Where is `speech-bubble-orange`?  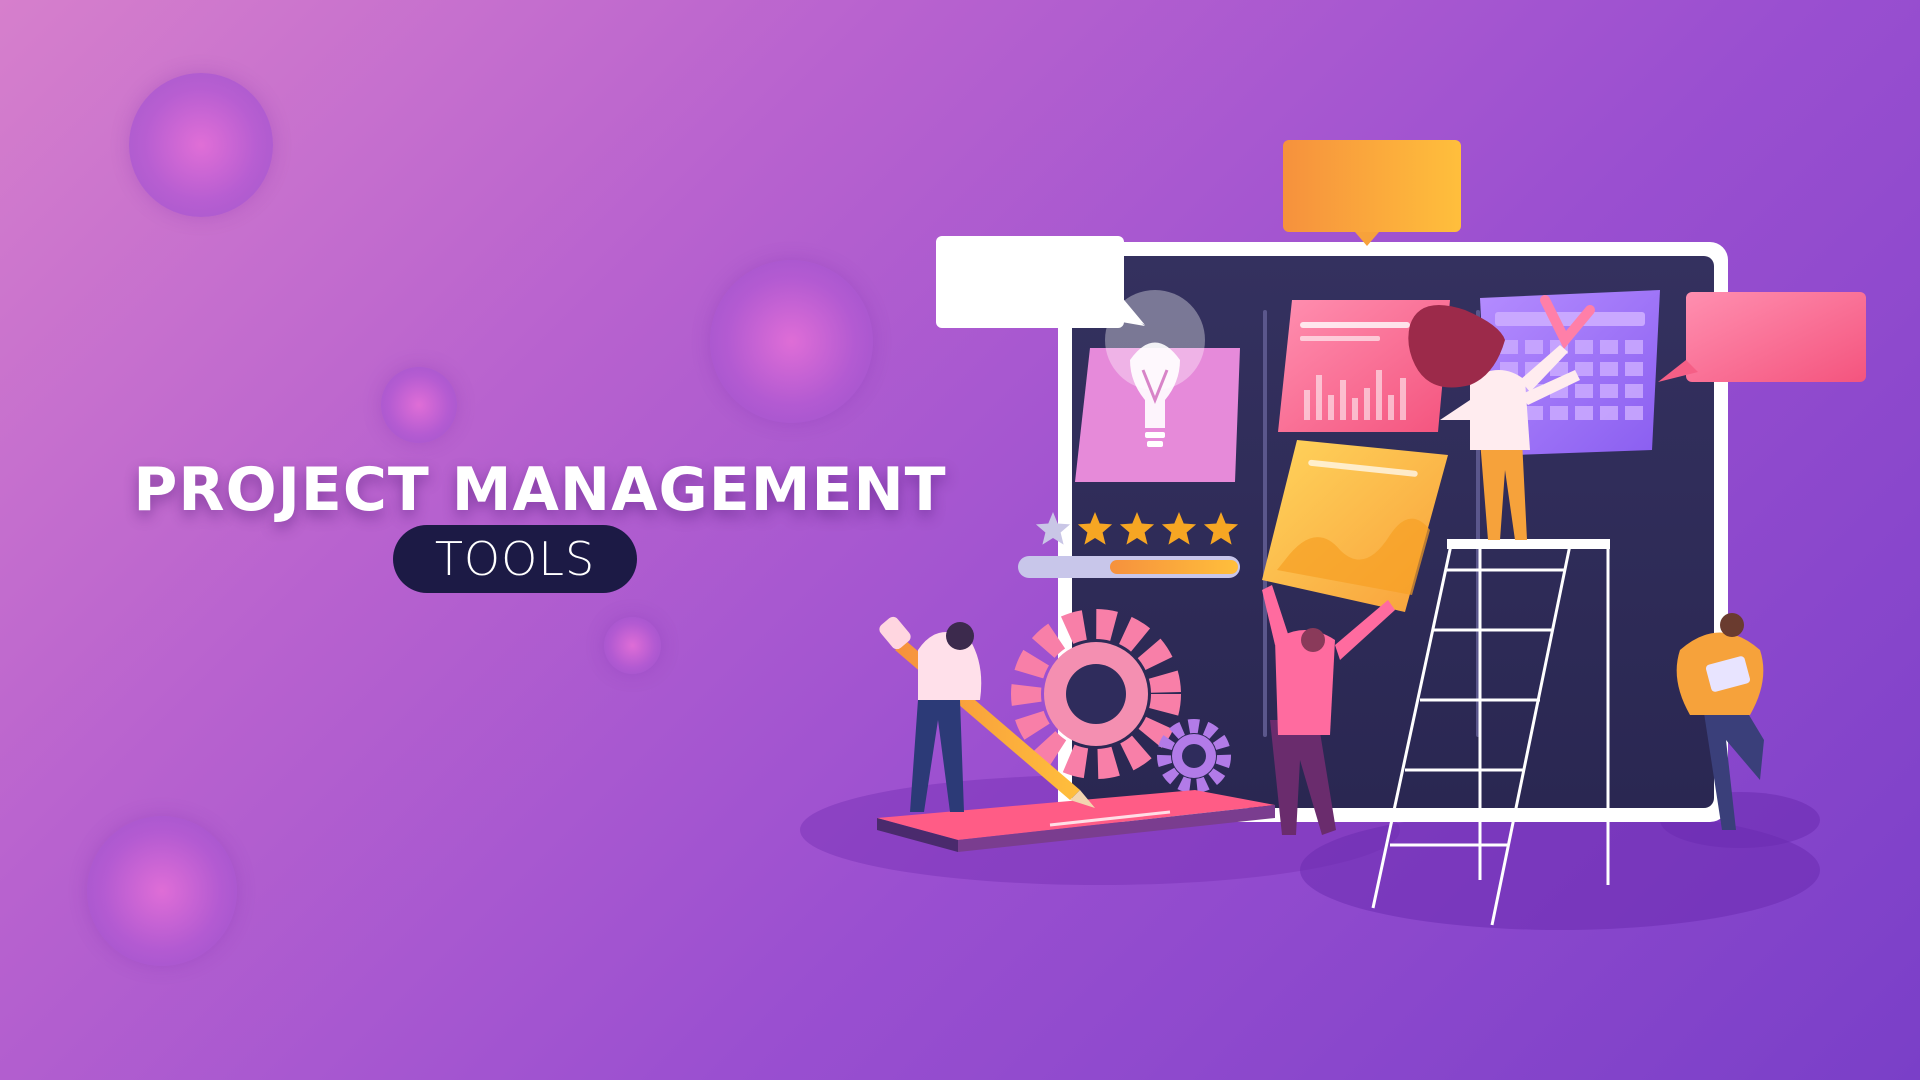 speech-bubble-orange is located at coordinates (1372, 193).